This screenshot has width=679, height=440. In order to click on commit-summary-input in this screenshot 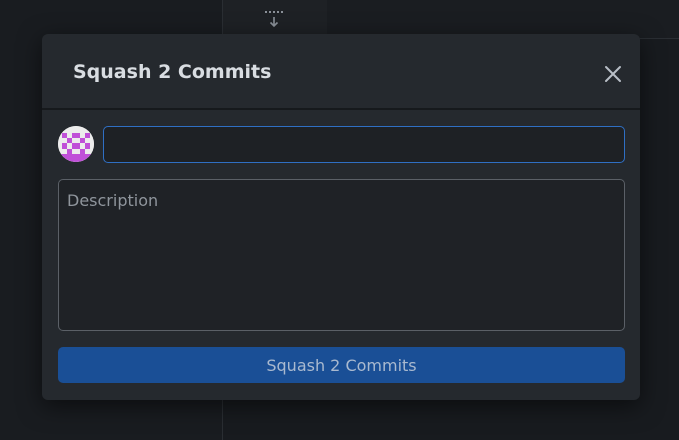, I will do `click(364, 144)`.